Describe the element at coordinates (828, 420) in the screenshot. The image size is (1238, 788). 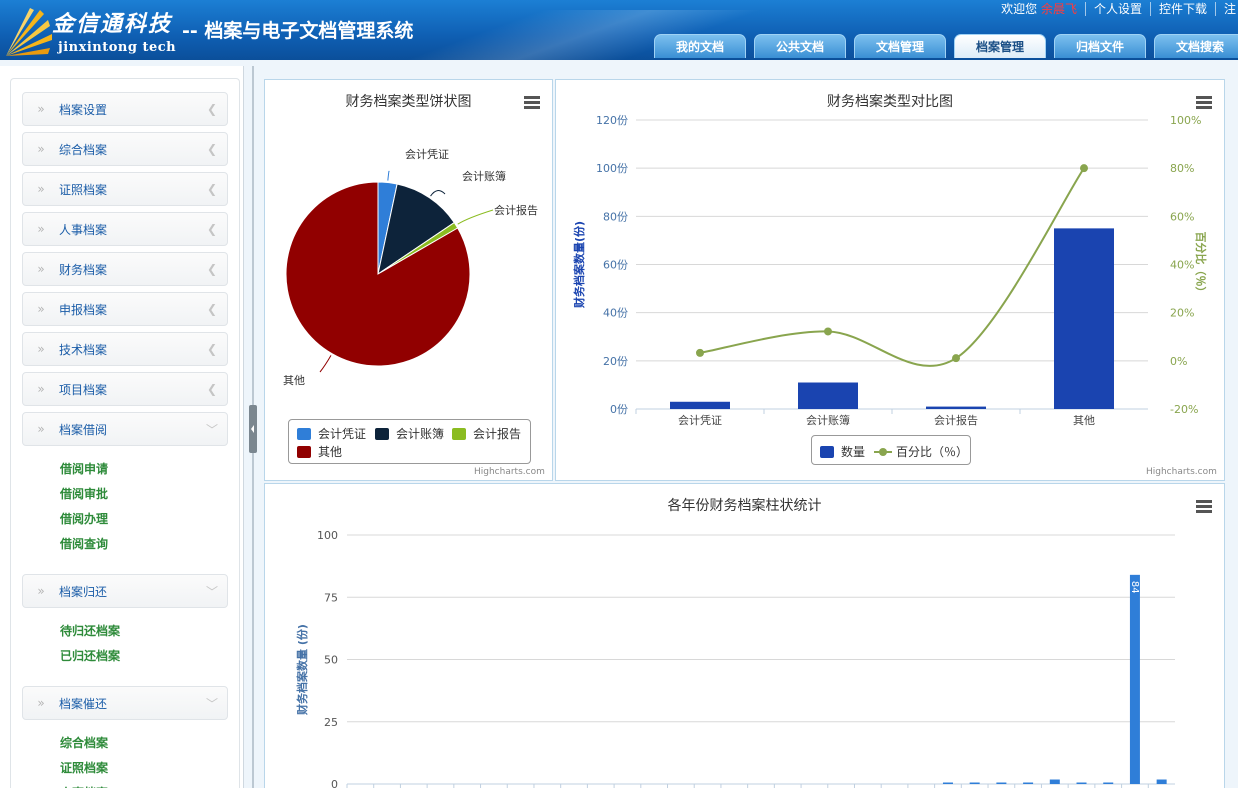
I see `x-tick-label: 会计账簿` at that location.